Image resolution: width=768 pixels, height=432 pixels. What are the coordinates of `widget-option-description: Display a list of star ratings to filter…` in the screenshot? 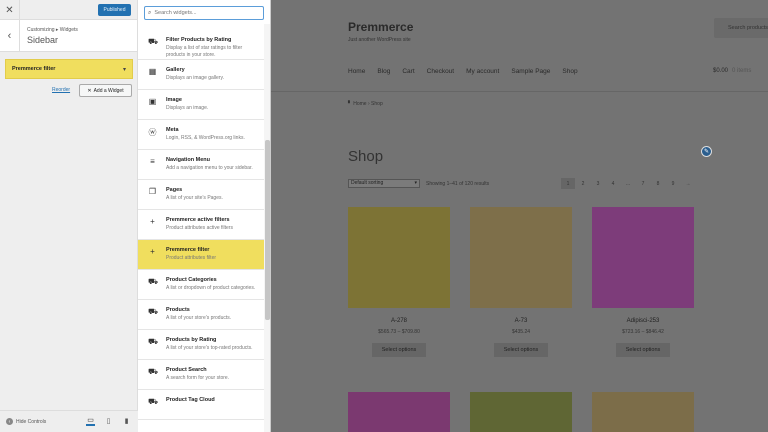 It's located at (204, 51).